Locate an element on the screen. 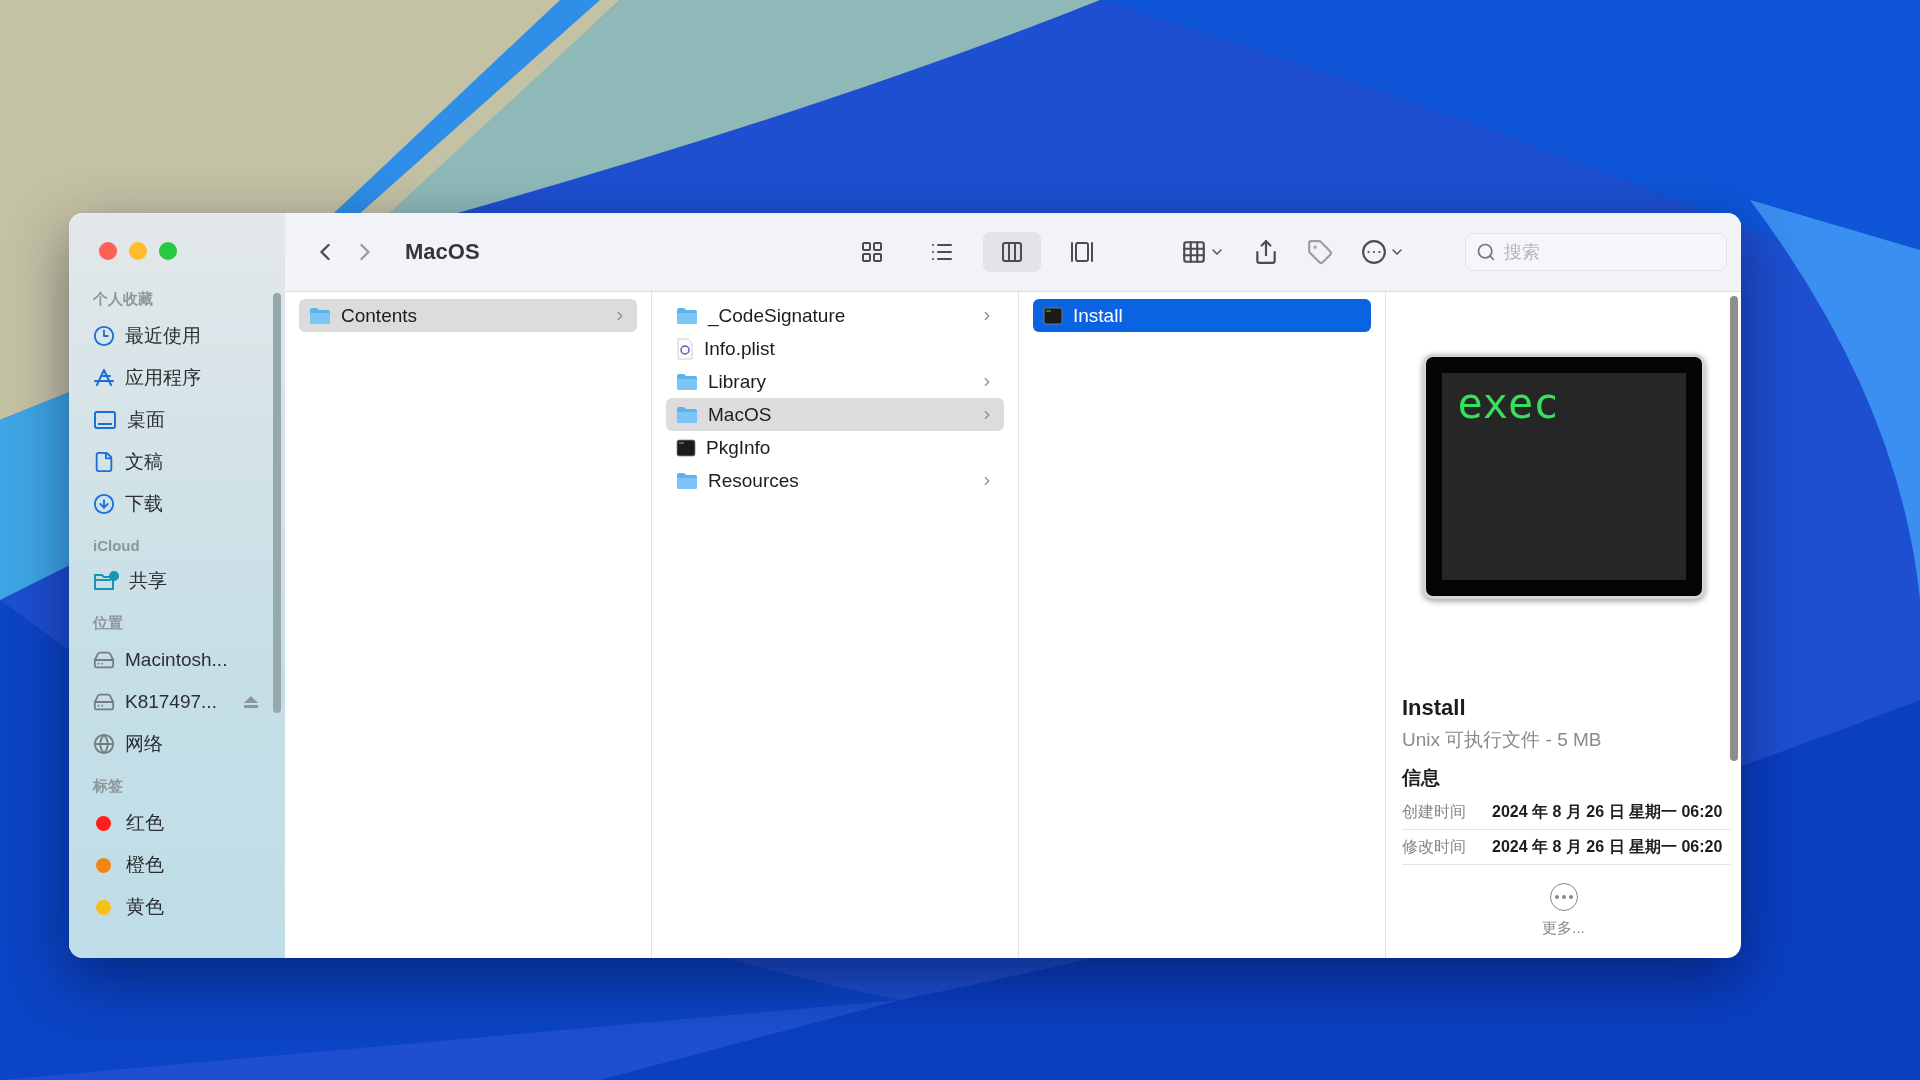  sidebar-item: 应用程序 is located at coordinates (187, 378).